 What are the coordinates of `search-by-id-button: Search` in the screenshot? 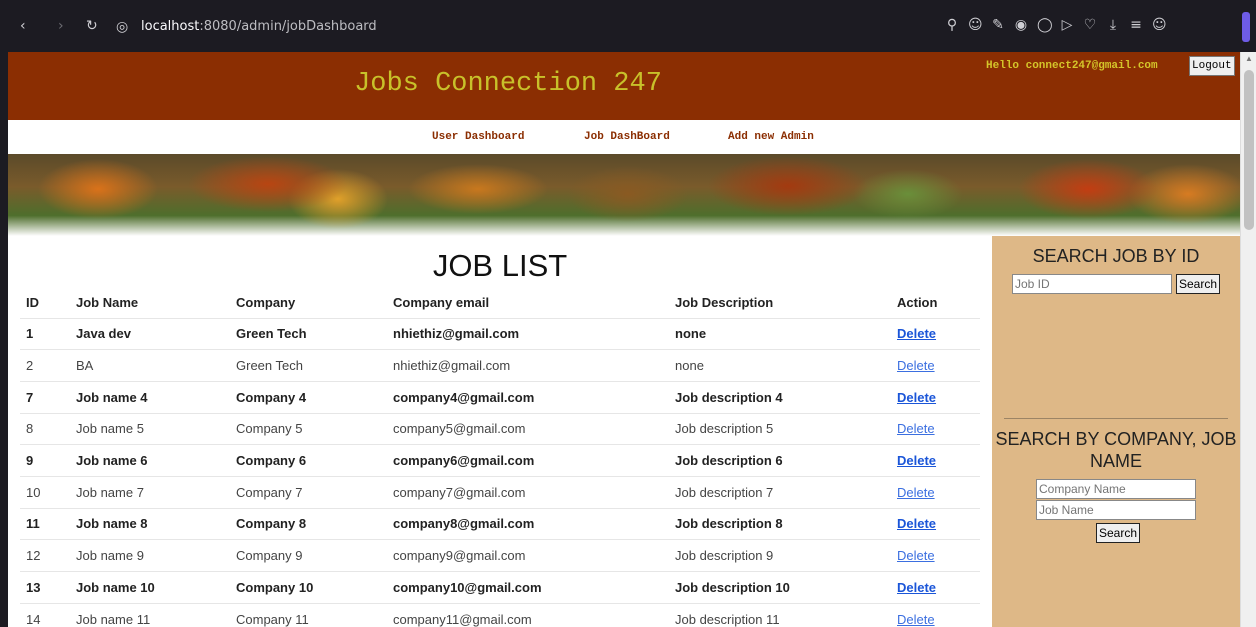 It's located at (1198, 284).